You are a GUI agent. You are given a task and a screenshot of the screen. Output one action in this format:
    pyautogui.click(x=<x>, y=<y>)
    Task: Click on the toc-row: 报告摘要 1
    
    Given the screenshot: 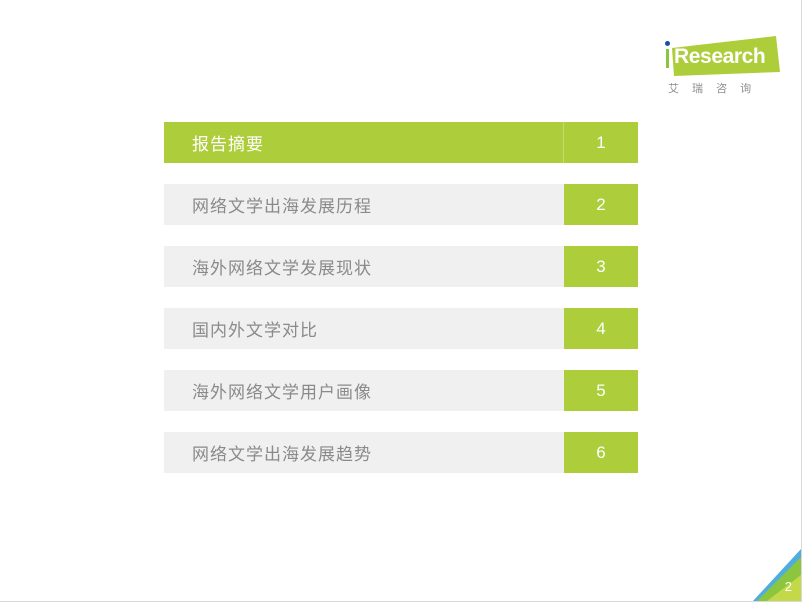 What is the action you would take?
    pyautogui.click(x=401, y=142)
    